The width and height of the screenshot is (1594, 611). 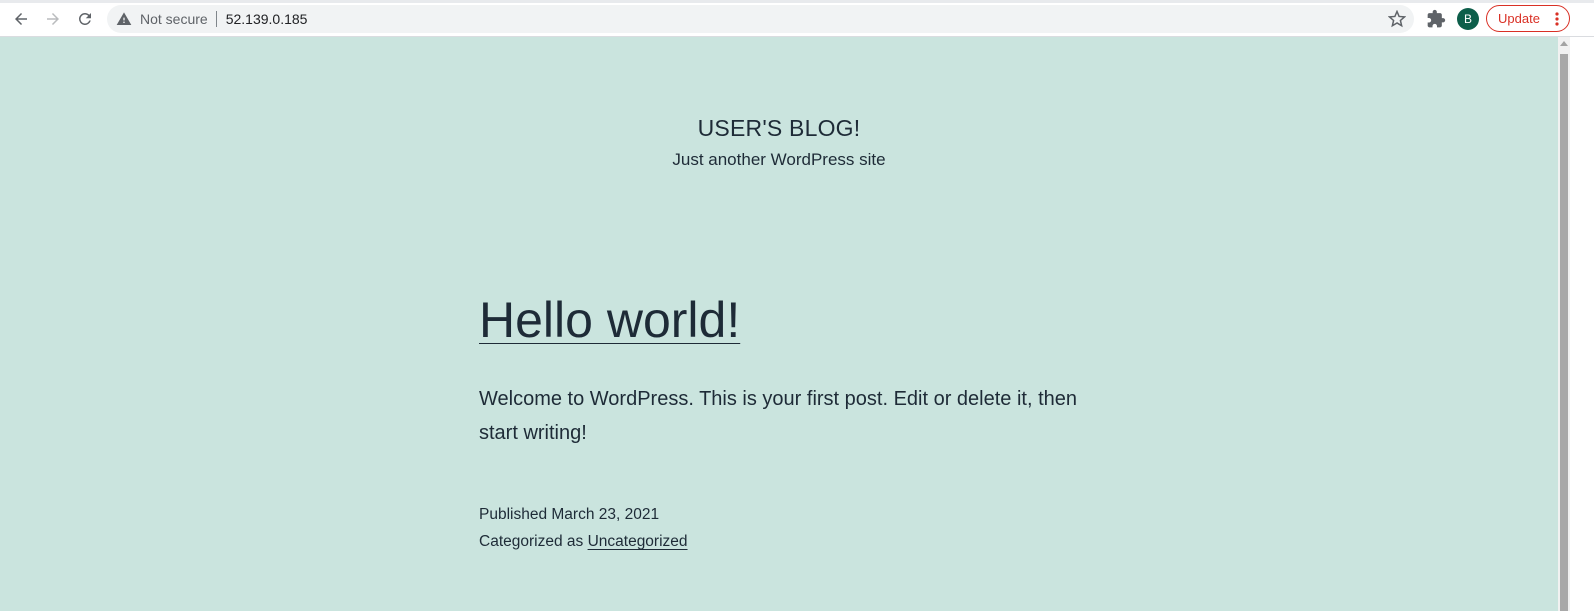 I want to click on reload-icon, so click(x=84, y=18).